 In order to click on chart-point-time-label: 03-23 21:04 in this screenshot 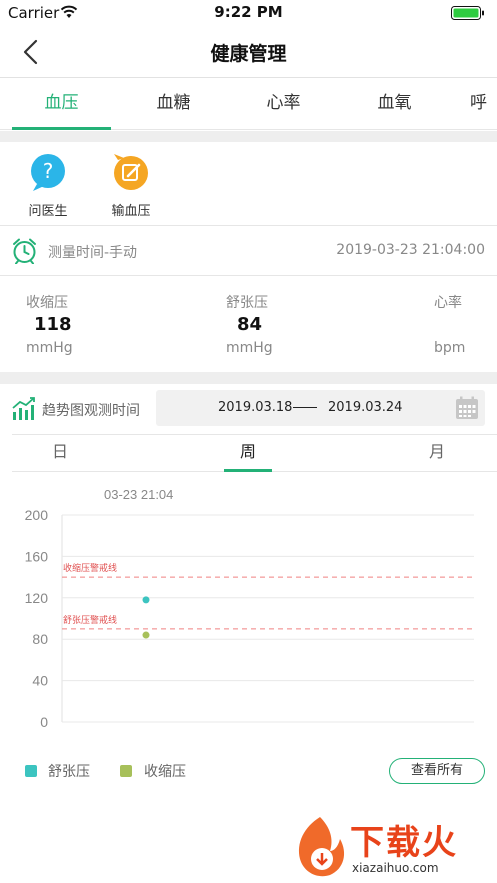, I will do `click(138, 494)`.